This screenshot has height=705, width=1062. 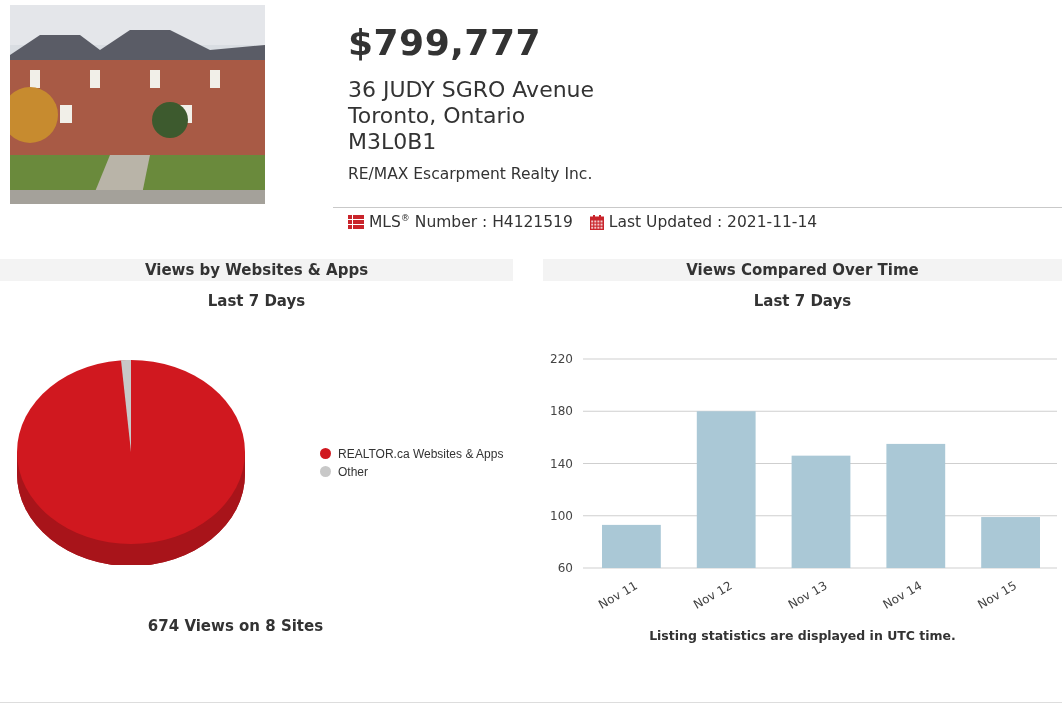 What do you see at coordinates (256, 270) in the screenshot?
I see `panel-title: Views by Websites & Apps` at bounding box center [256, 270].